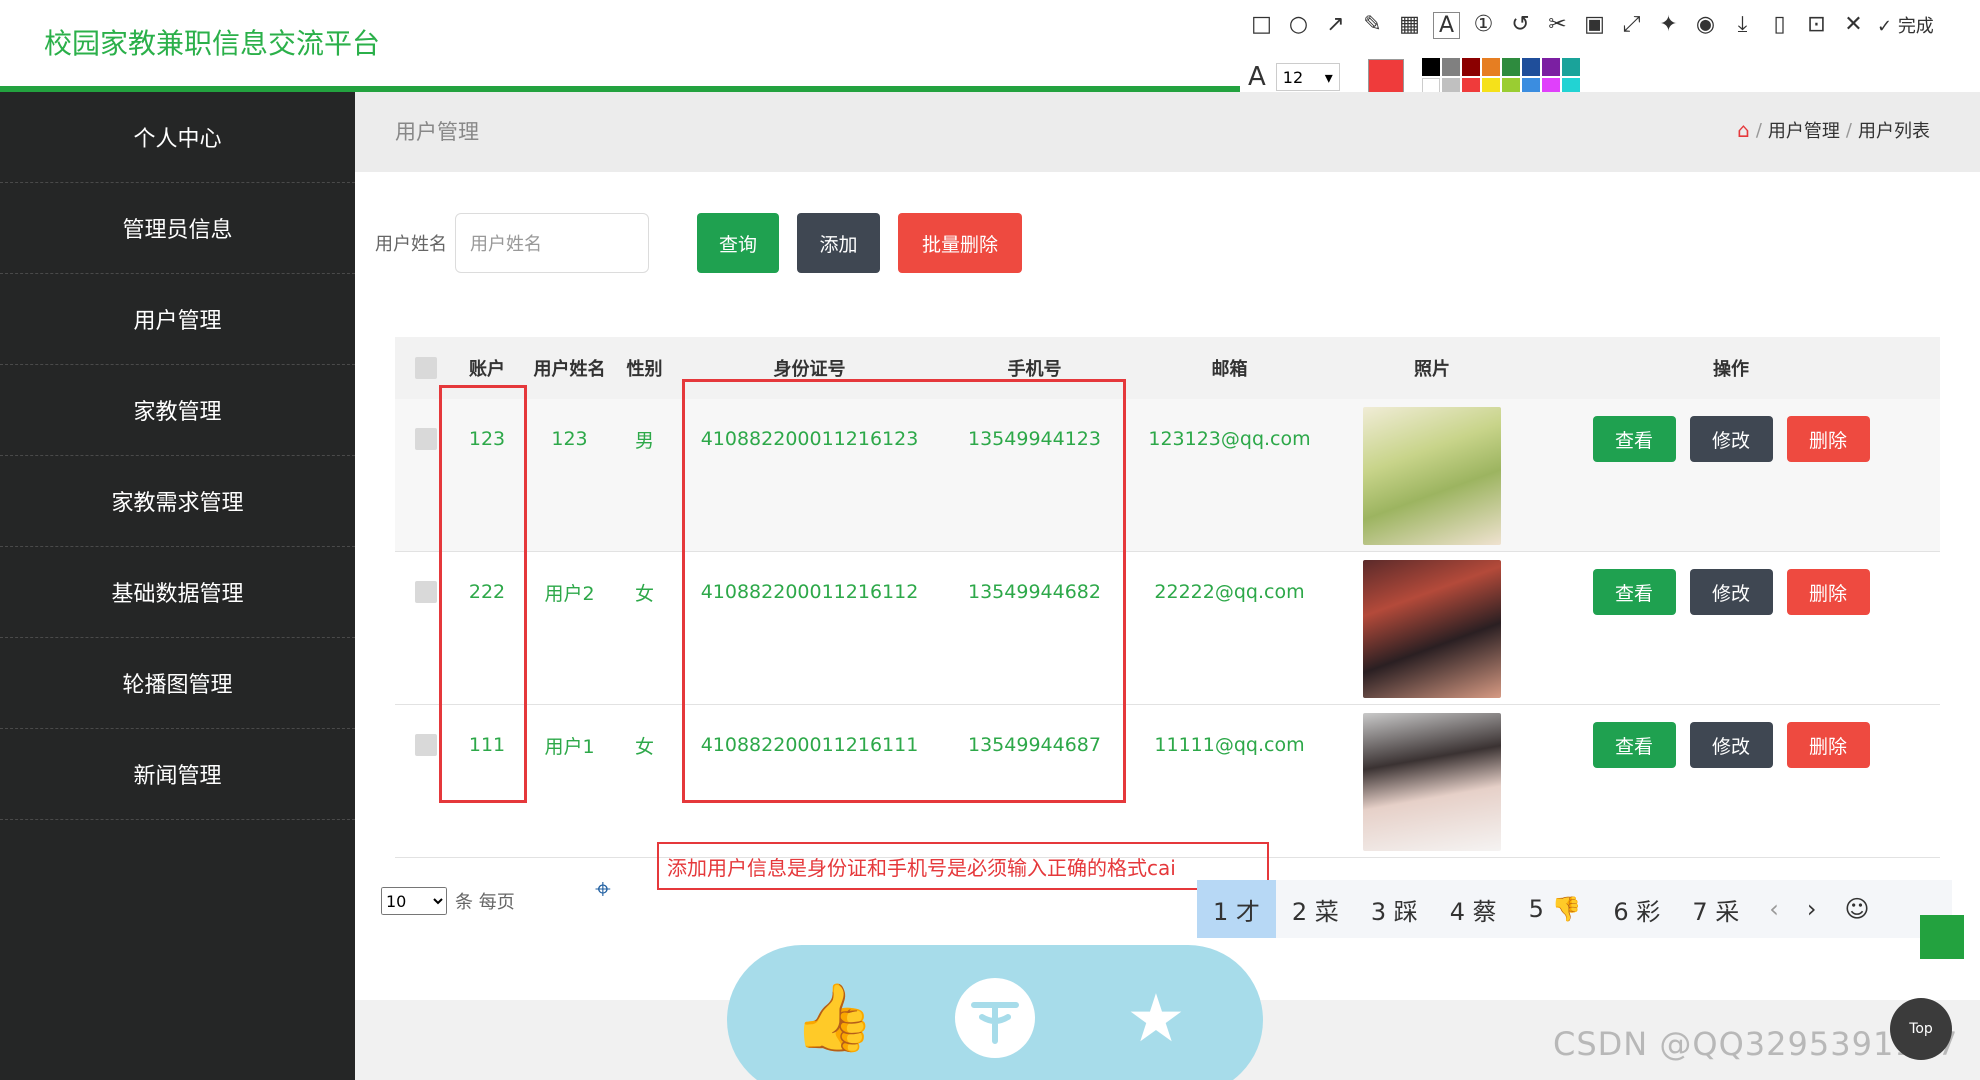 The image size is (1980, 1080). I want to click on ime-candidate: 3 踩, so click(1394, 909).